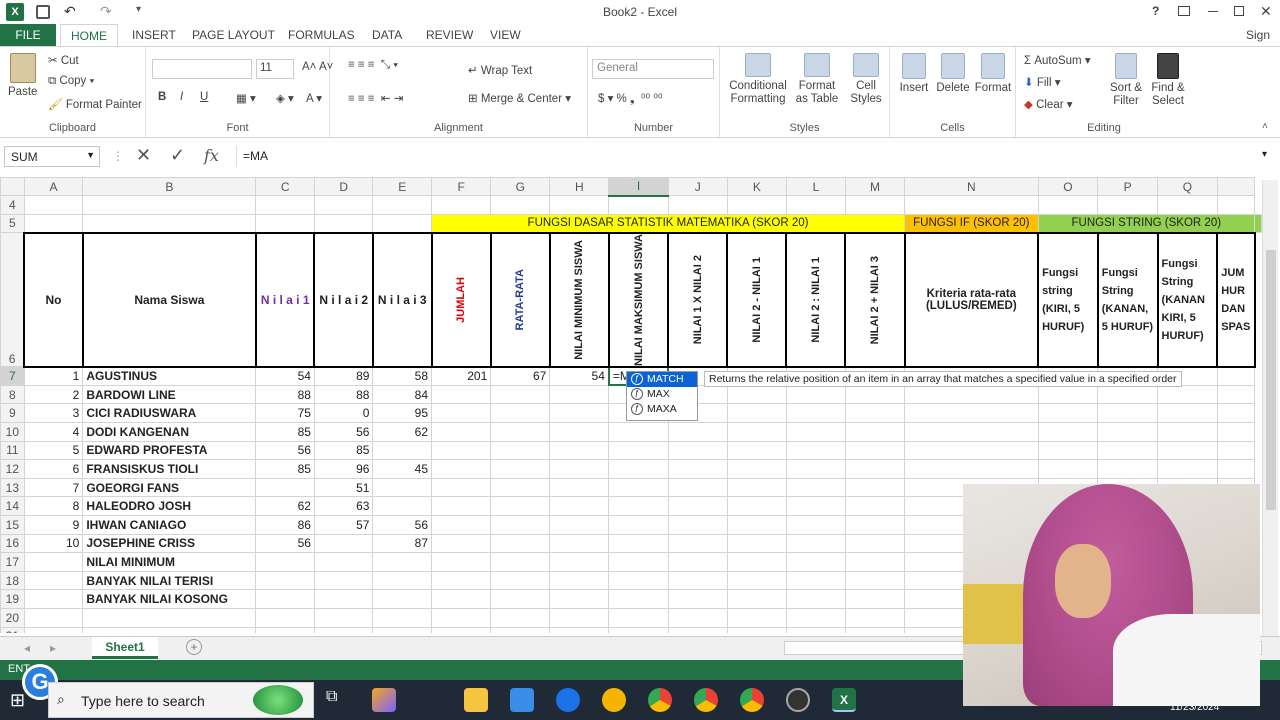 The image size is (1280, 720). Describe the element at coordinates (53, 186) in the screenshot. I see `col-header: A` at that location.